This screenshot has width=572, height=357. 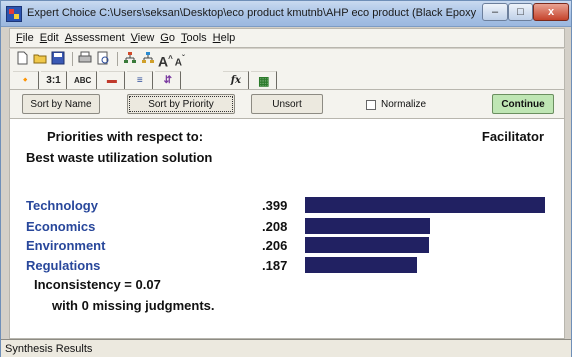 I want to click on open-folder-icon, so click(x=40, y=59).